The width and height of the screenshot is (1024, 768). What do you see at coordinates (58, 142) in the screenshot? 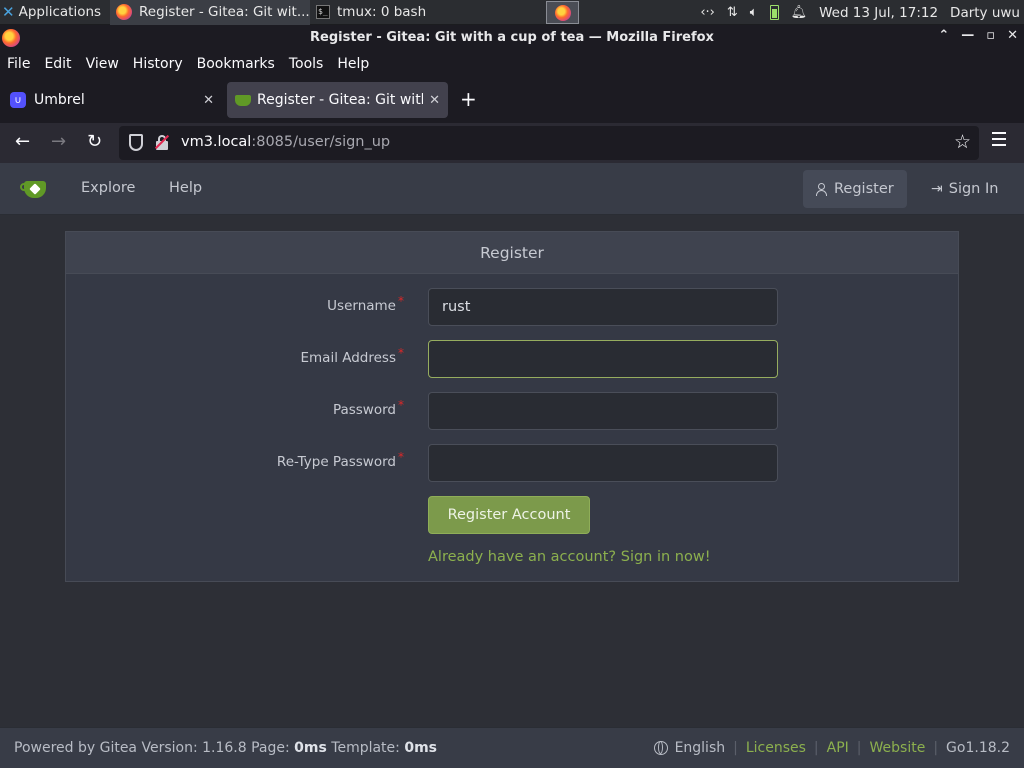
I see `forward-arrow-icon: →` at bounding box center [58, 142].